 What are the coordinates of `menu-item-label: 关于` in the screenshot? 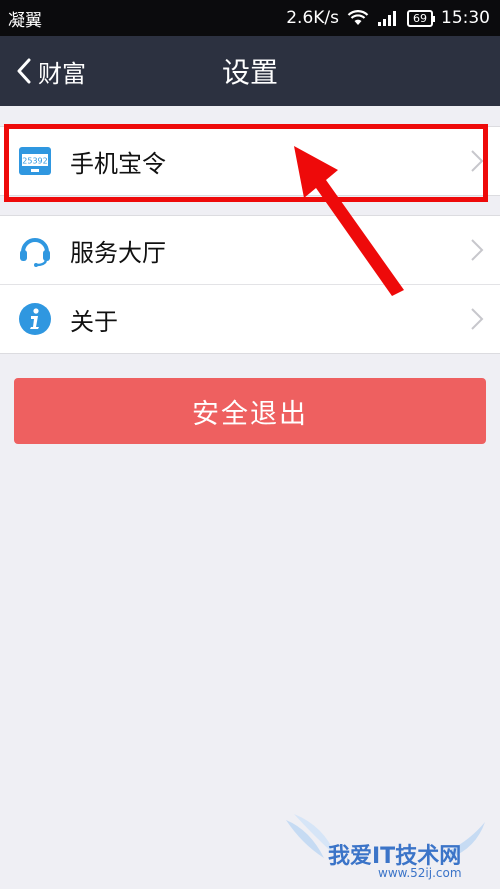 It's located at (94, 321).